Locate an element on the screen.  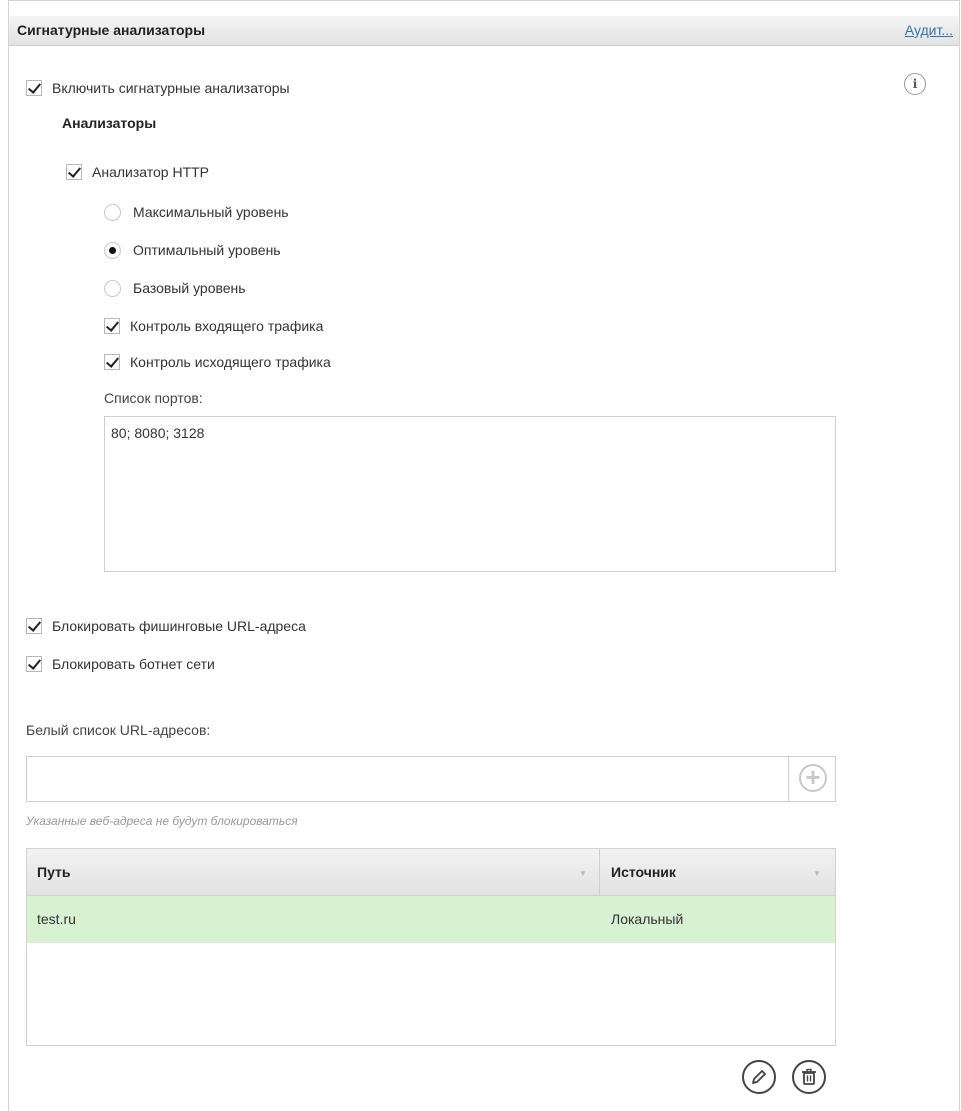
column-divider is located at coordinates (599, 872).